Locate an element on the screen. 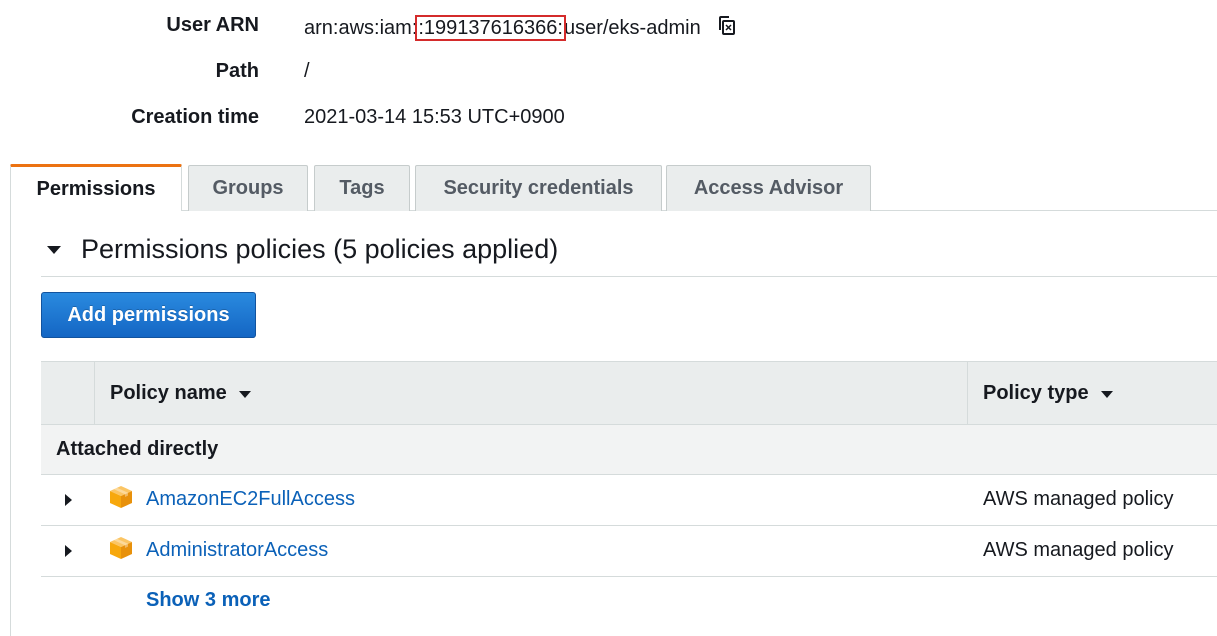 This screenshot has height=636, width=1217. tab-permissions: Permissions is located at coordinates (96, 187).